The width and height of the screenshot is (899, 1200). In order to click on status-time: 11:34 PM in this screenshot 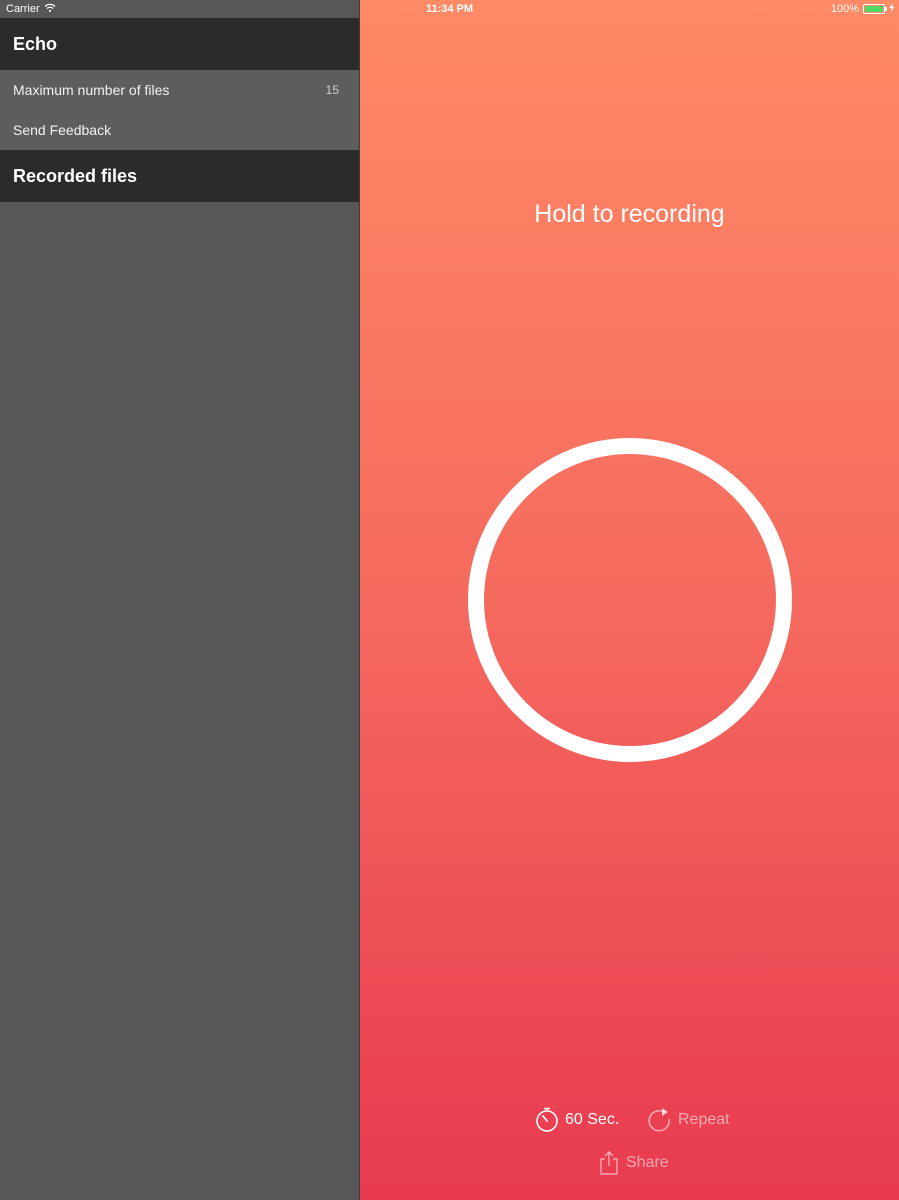, I will do `click(449, 9)`.